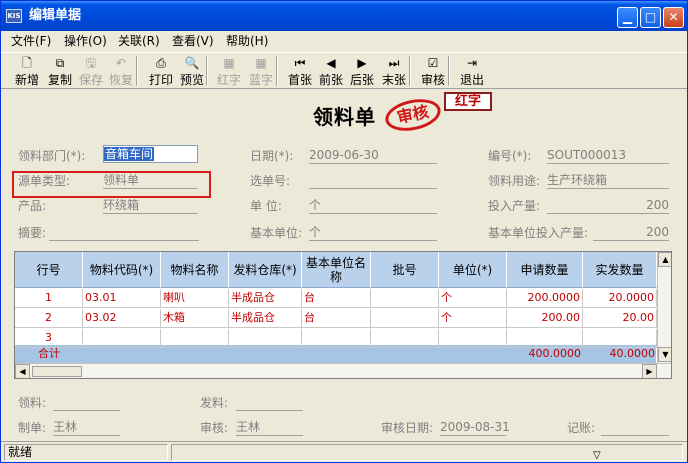 Image resolution: width=688 pixels, height=463 pixels. What do you see at coordinates (373, 156) in the screenshot?
I see `date-field: 2009-06-30` at bounding box center [373, 156].